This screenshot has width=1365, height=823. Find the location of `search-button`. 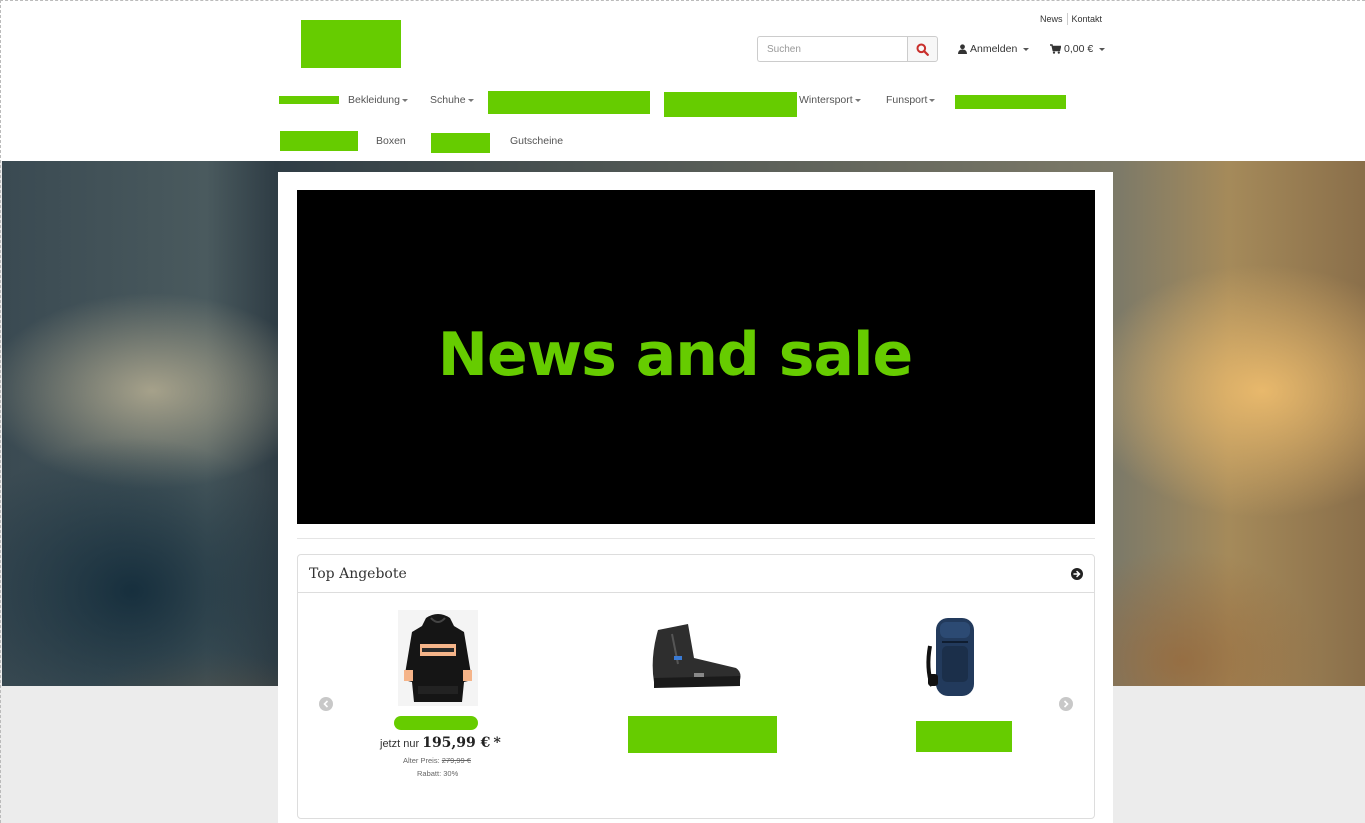

search-button is located at coordinates (922, 49).